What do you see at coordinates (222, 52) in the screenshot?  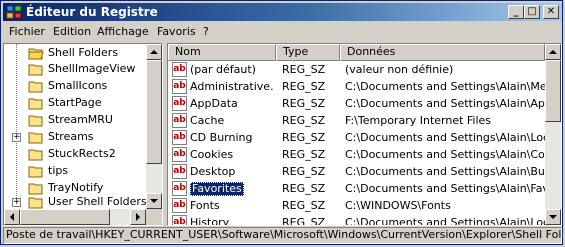 I see `column-header-name: Nom` at bounding box center [222, 52].